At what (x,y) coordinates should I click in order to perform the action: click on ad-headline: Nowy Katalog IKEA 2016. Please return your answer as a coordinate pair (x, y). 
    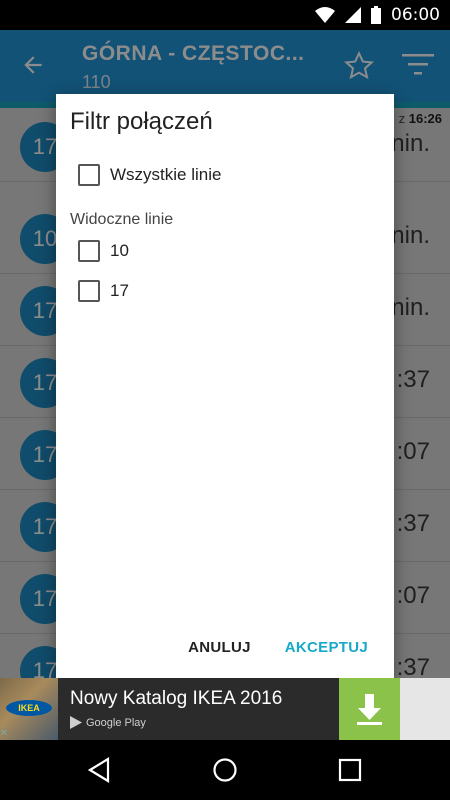
    Looking at the image, I should click on (176, 698).